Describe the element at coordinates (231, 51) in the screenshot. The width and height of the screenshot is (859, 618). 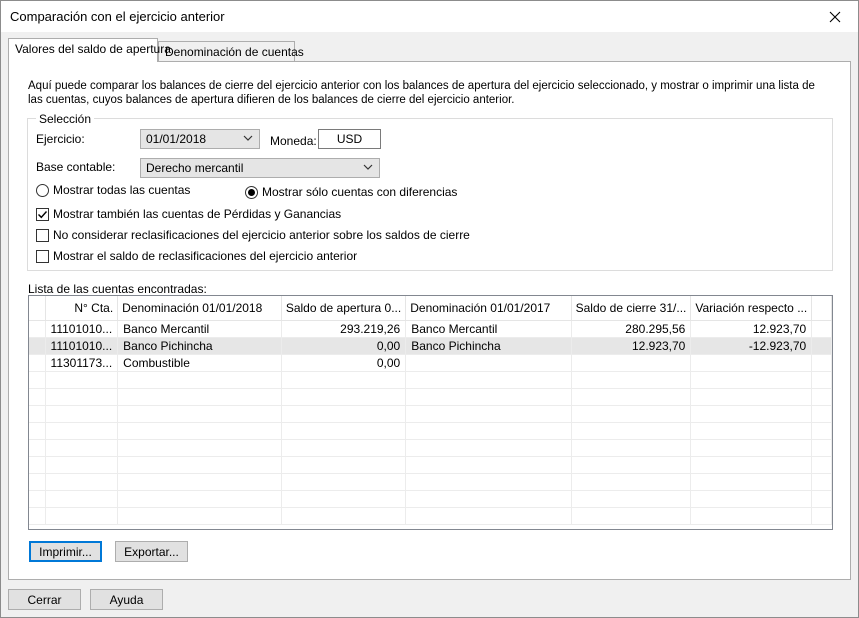
I see `tab-denominacion-cuentas: Denominación de cuentas` at that location.